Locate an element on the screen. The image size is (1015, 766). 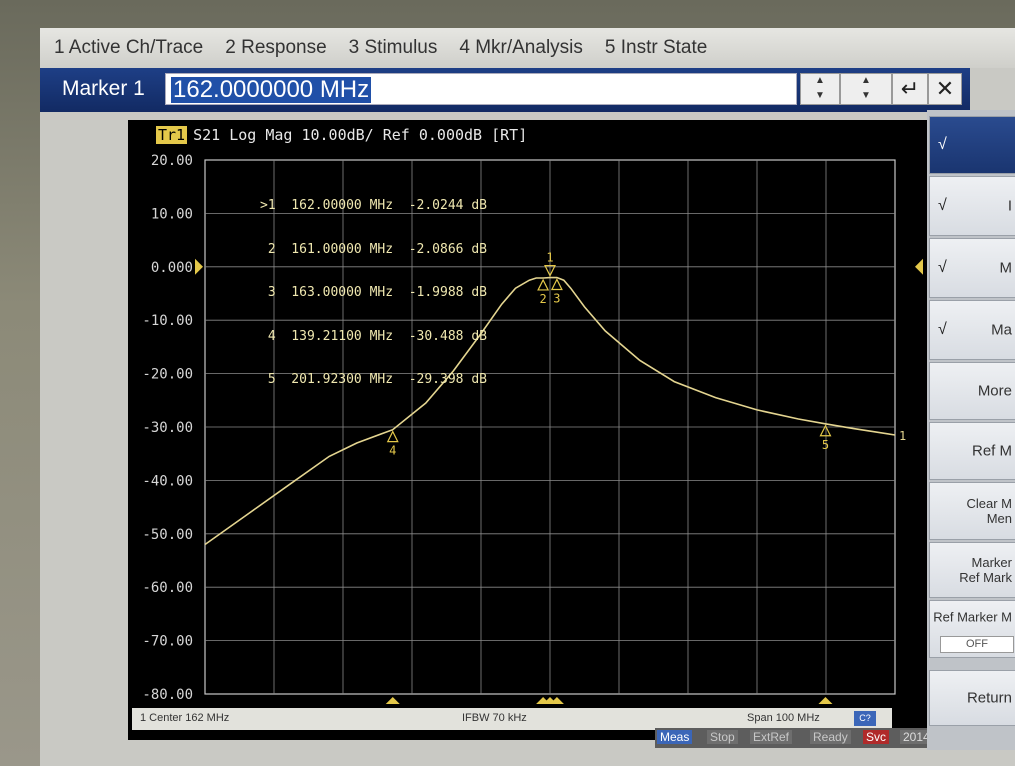
marker-label: 3 is located at coordinates (556, 298).